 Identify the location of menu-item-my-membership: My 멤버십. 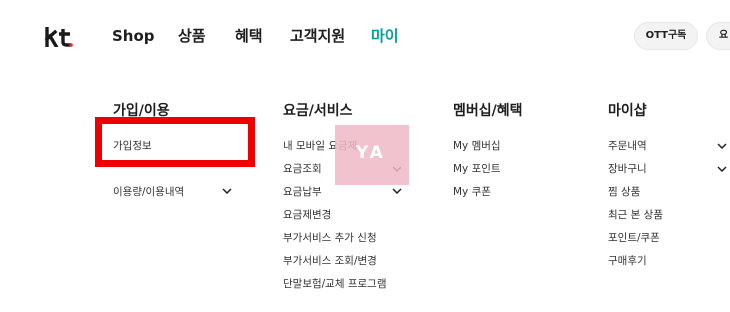
(477, 146).